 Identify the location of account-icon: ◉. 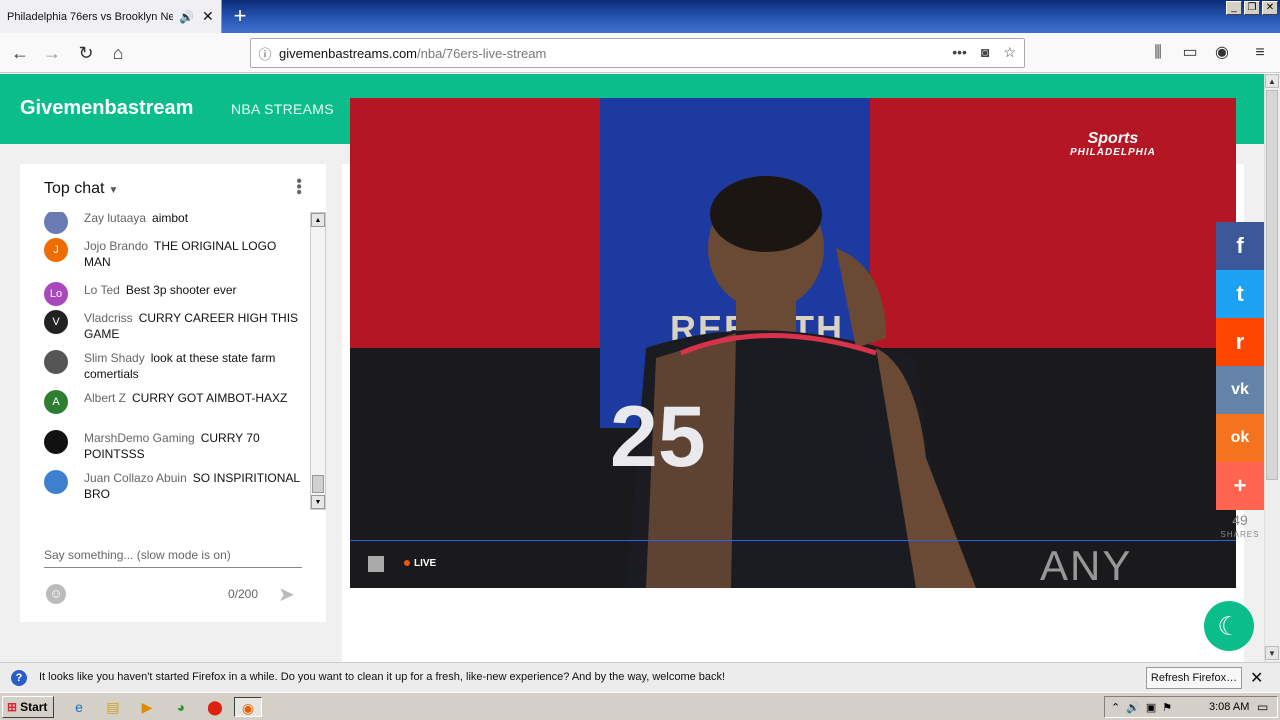
(1222, 53).